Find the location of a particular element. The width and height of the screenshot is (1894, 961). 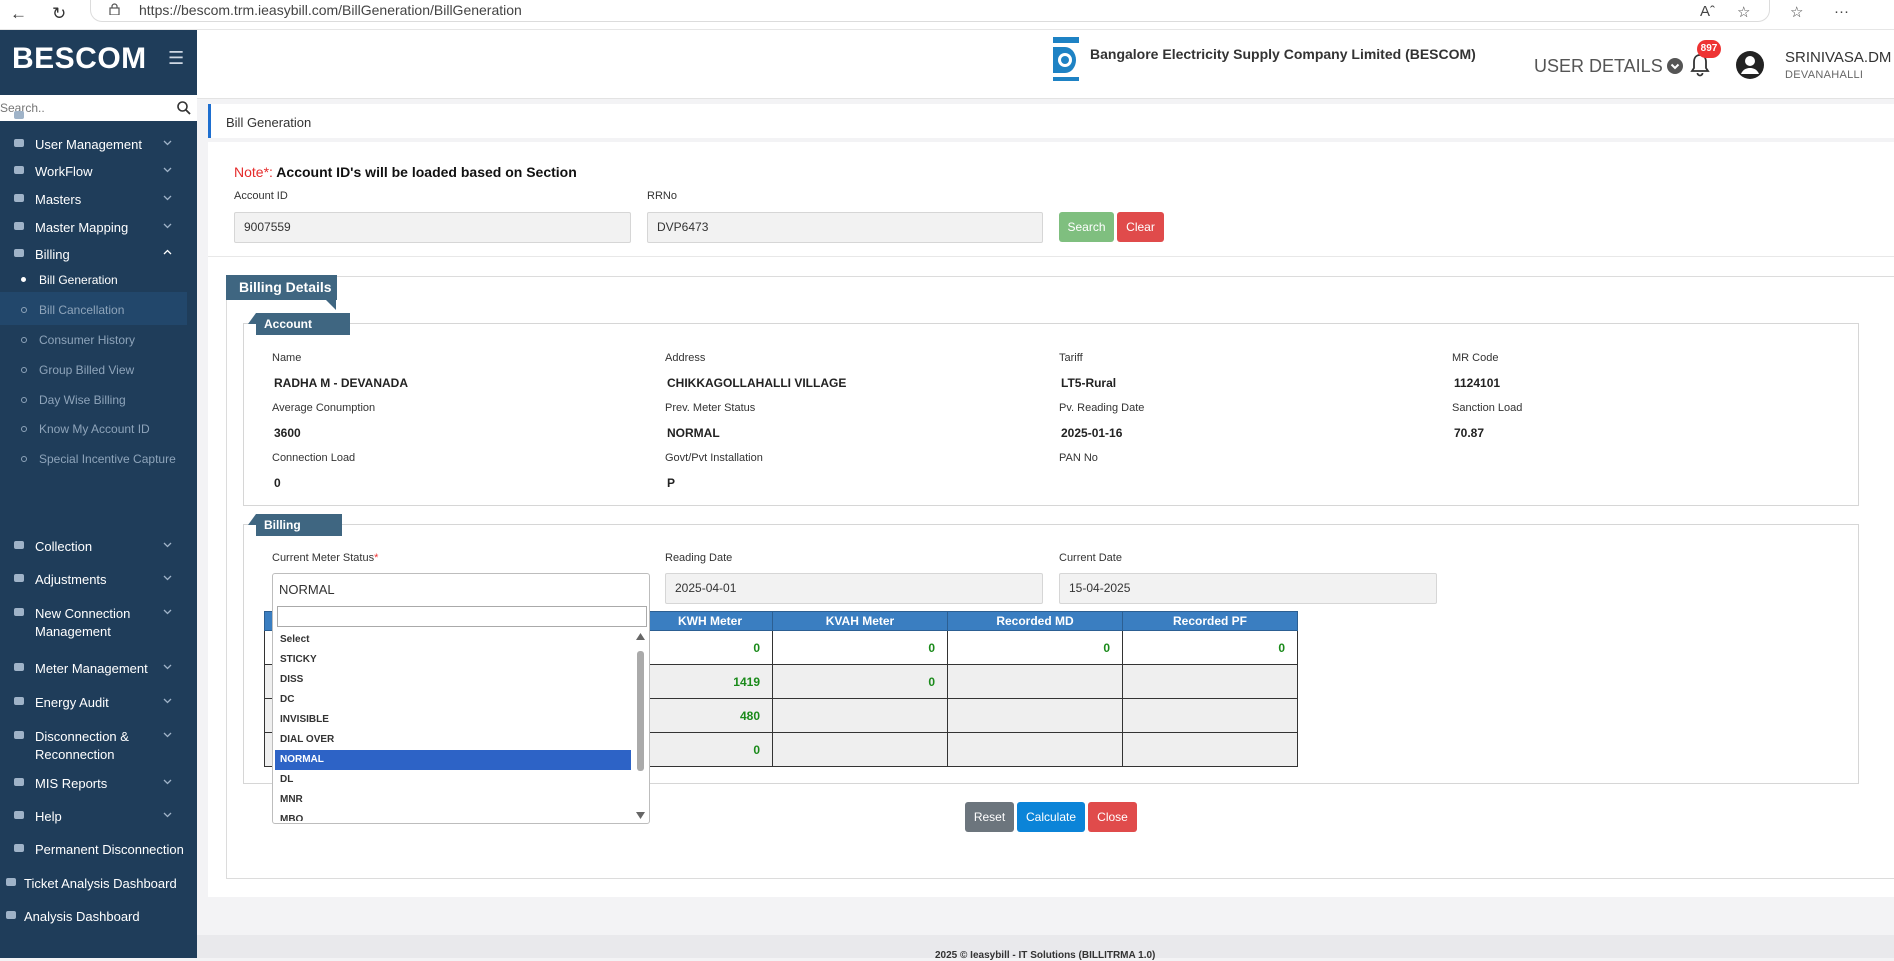

account-id-label: Account ID is located at coordinates (261, 196).